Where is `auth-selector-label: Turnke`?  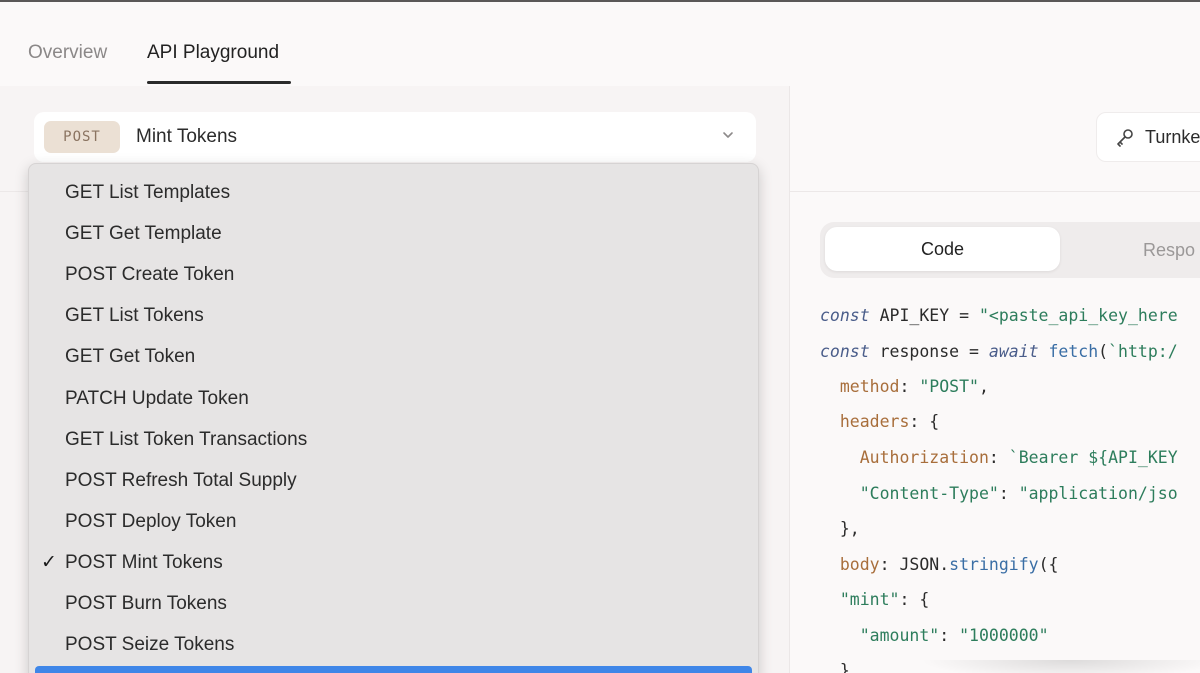
auth-selector-label: Turnke is located at coordinates (1172, 136).